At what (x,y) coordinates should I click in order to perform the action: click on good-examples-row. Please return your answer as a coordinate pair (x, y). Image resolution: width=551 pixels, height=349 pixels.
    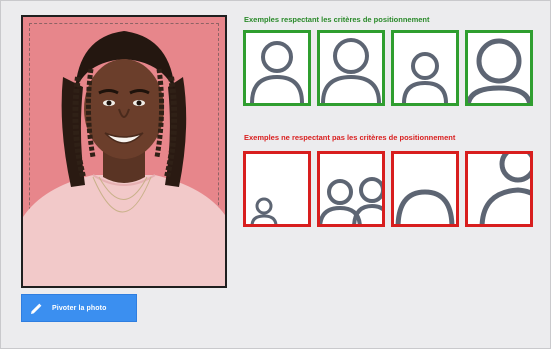
    Looking at the image, I should click on (388, 68).